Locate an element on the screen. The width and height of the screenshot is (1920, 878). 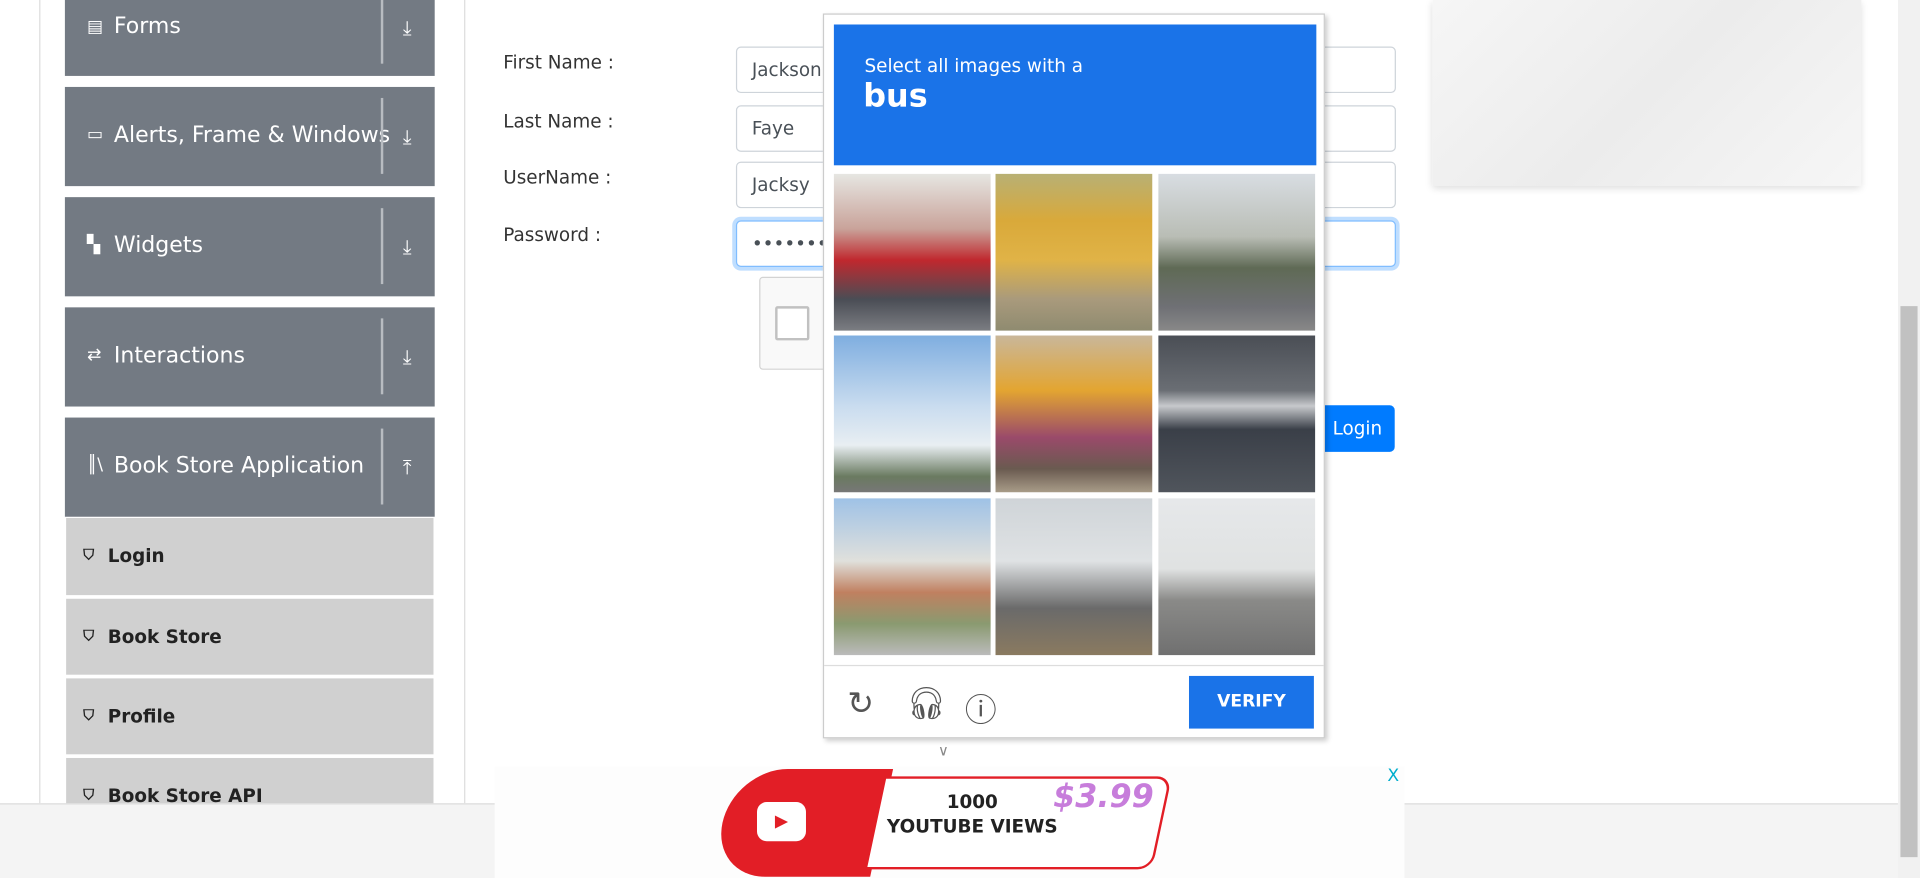
first-name-label: First Name : is located at coordinates (558, 62).